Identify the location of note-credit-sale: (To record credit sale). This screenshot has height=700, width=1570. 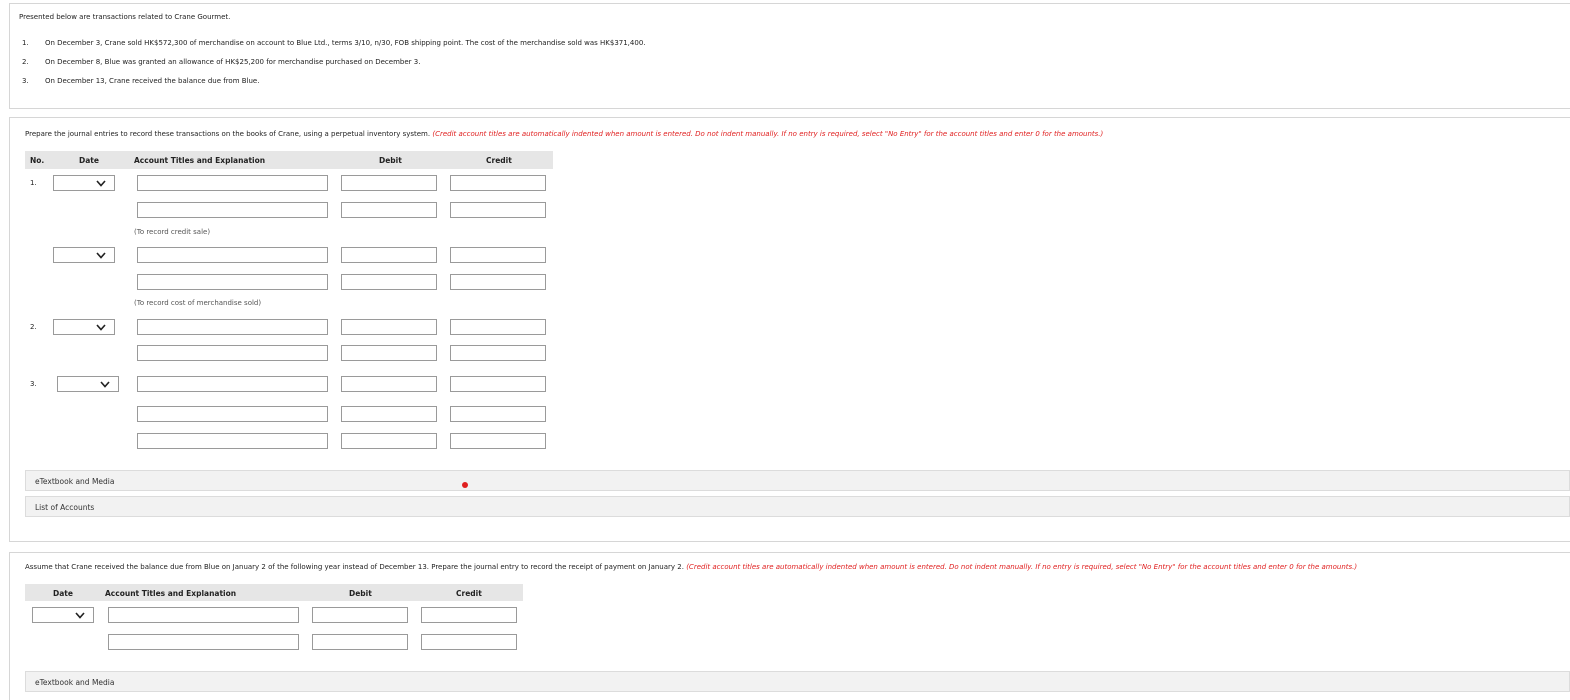
(172, 232).